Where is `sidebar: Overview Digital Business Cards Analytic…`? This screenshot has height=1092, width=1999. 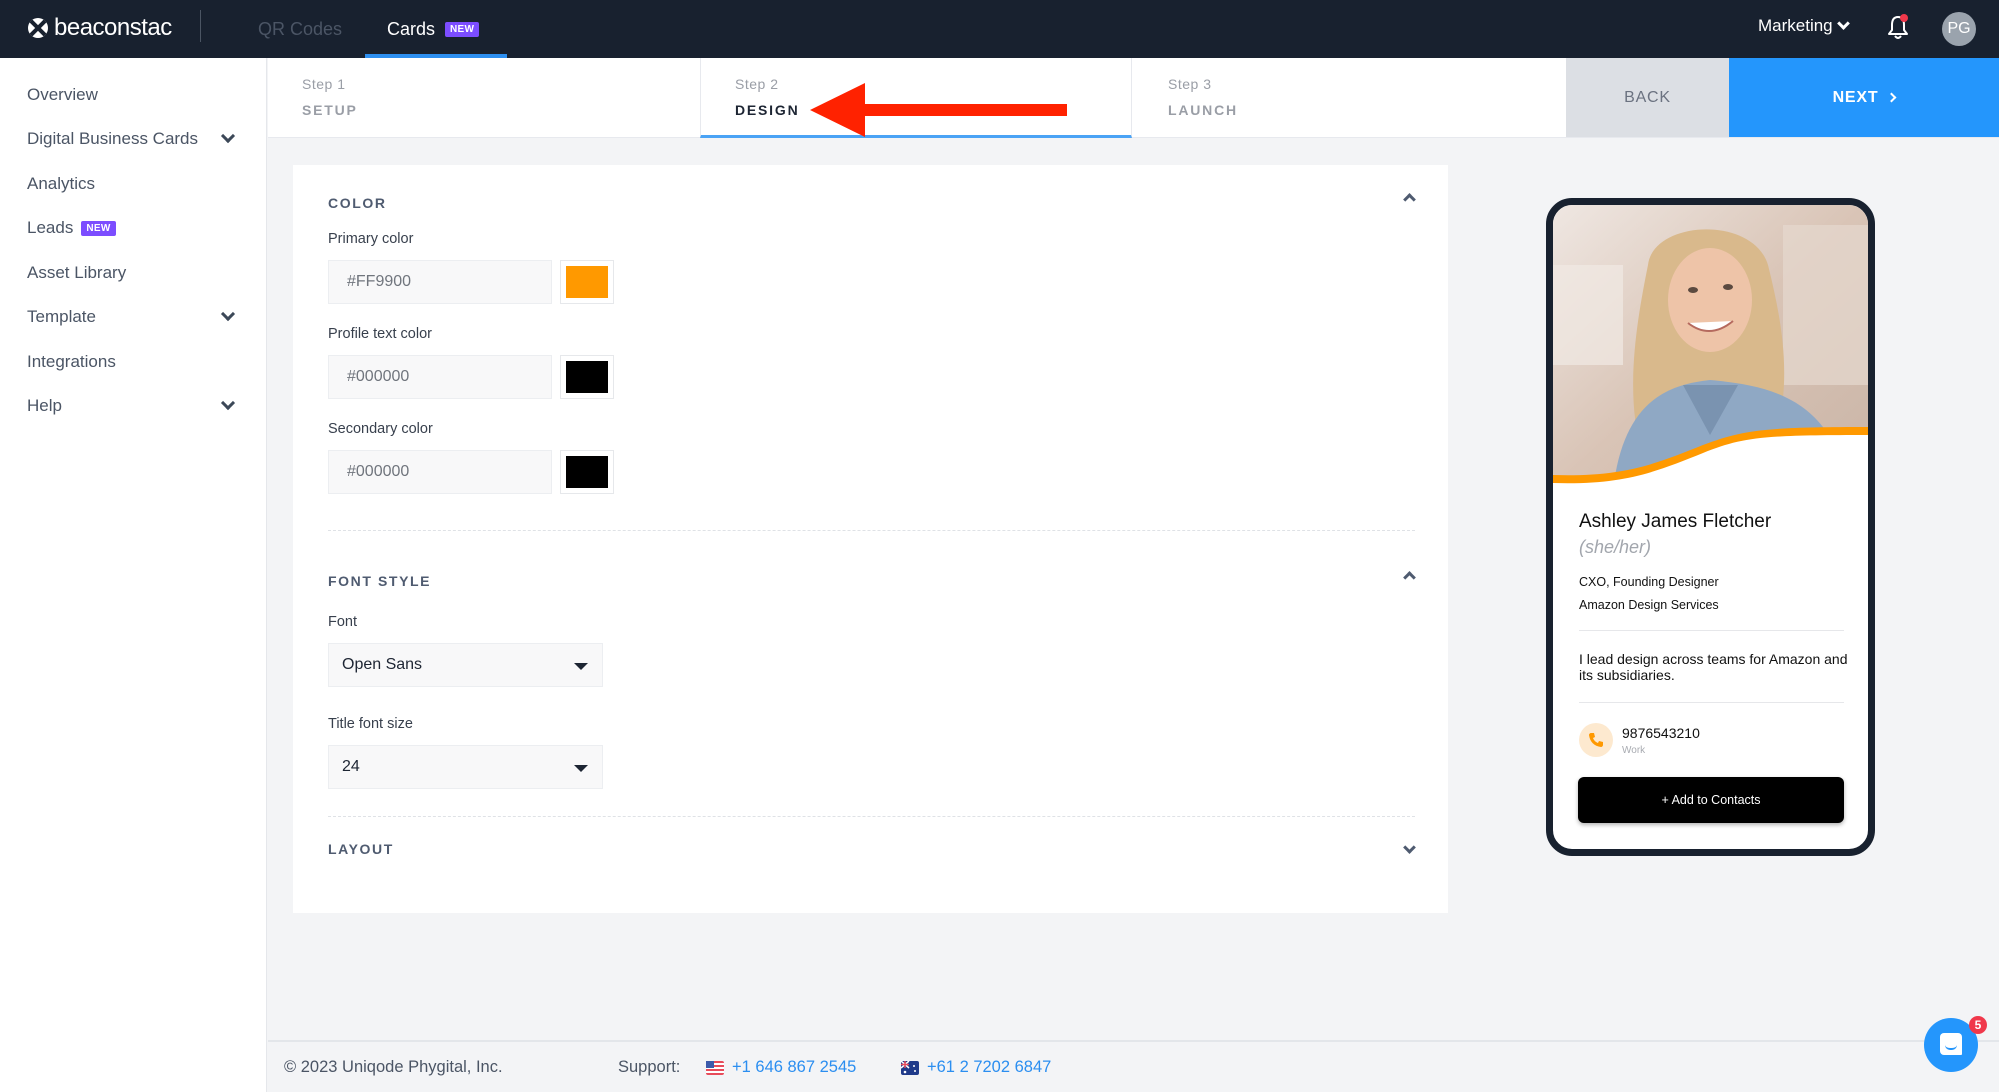
sidebar: Overview Digital Business Cards Analytic… is located at coordinates (133, 575).